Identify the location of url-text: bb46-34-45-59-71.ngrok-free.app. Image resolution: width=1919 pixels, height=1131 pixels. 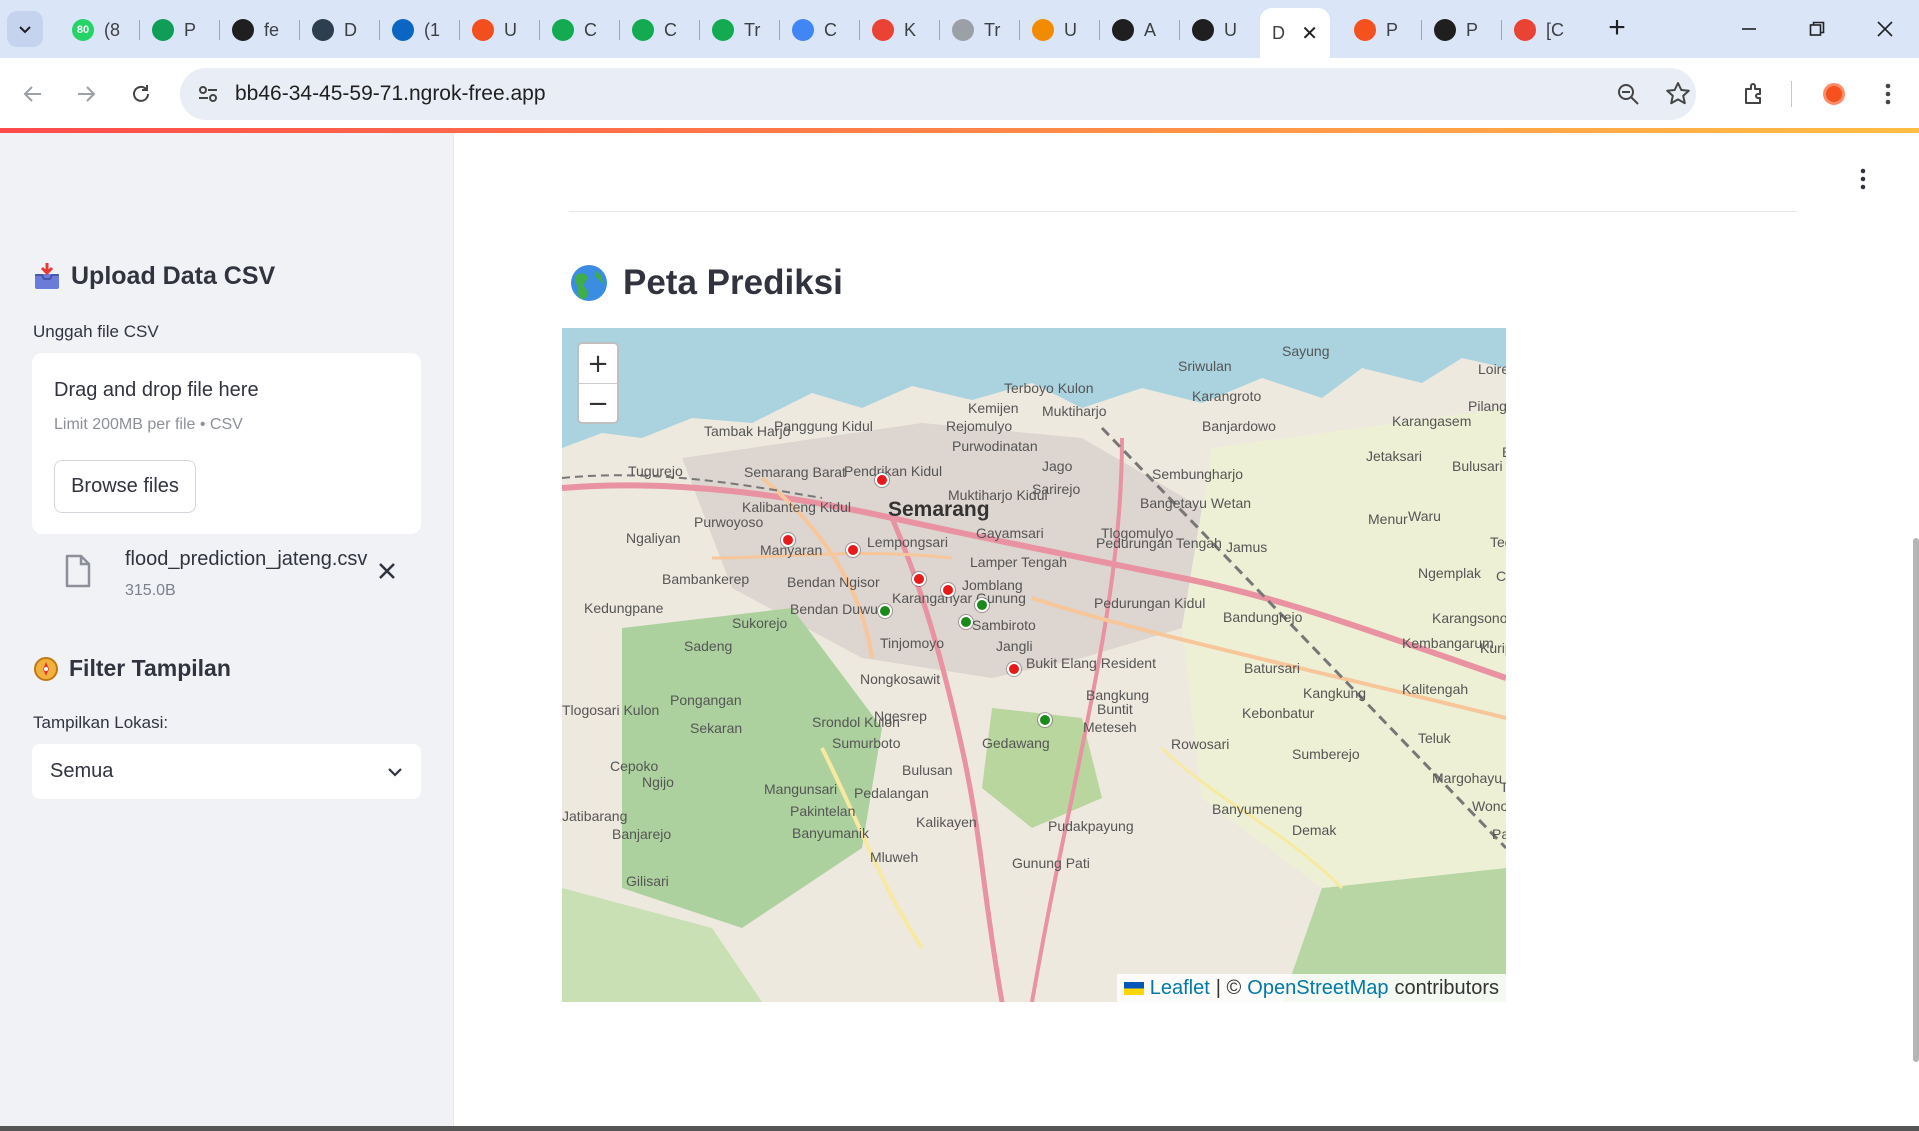
(390, 93).